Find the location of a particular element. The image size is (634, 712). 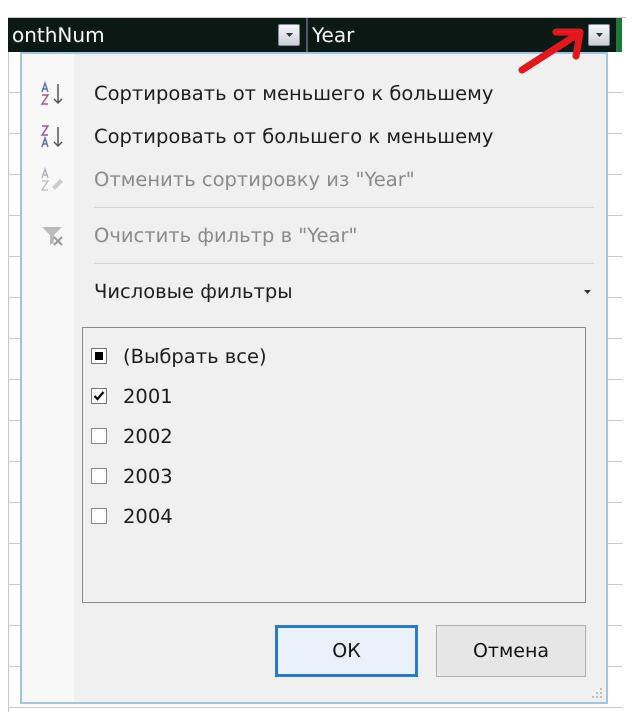

menu-item: Сортировать от меньшего к большему is located at coordinates (314, 93).